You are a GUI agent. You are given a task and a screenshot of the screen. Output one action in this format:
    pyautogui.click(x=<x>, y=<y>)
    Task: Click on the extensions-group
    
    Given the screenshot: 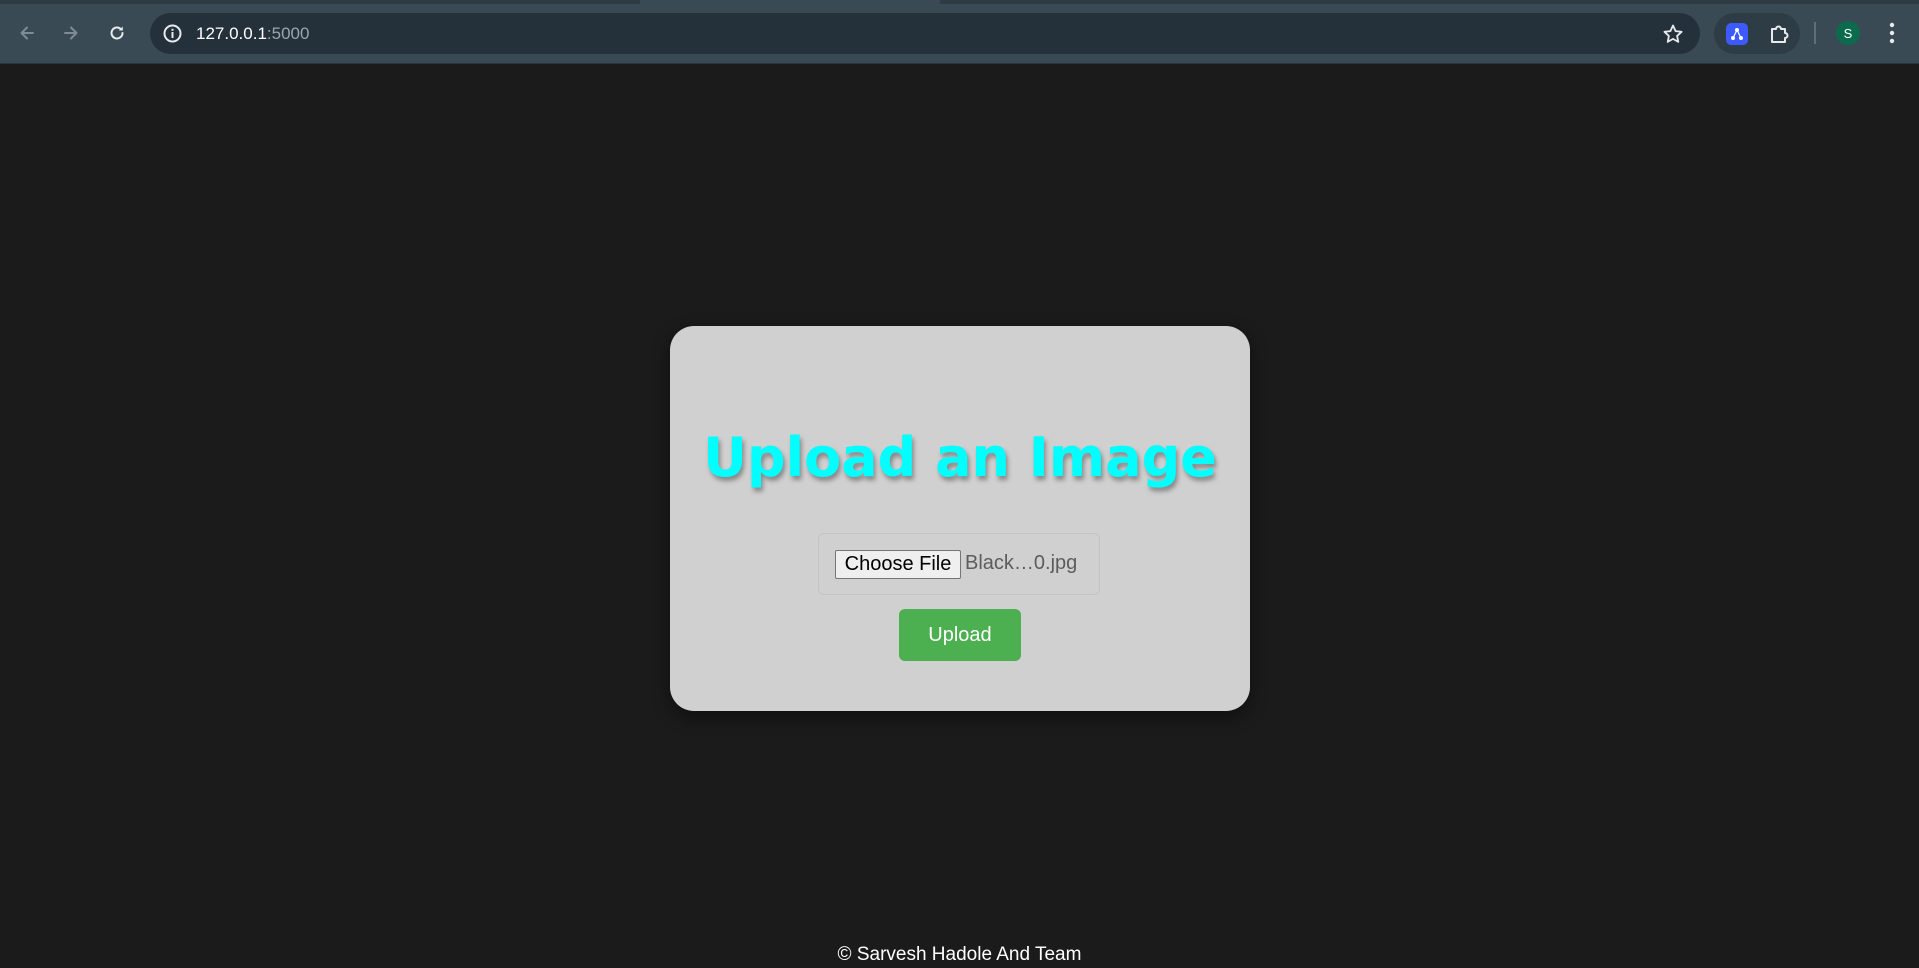 What is the action you would take?
    pyautogui.click(x=1757, y=33)
    